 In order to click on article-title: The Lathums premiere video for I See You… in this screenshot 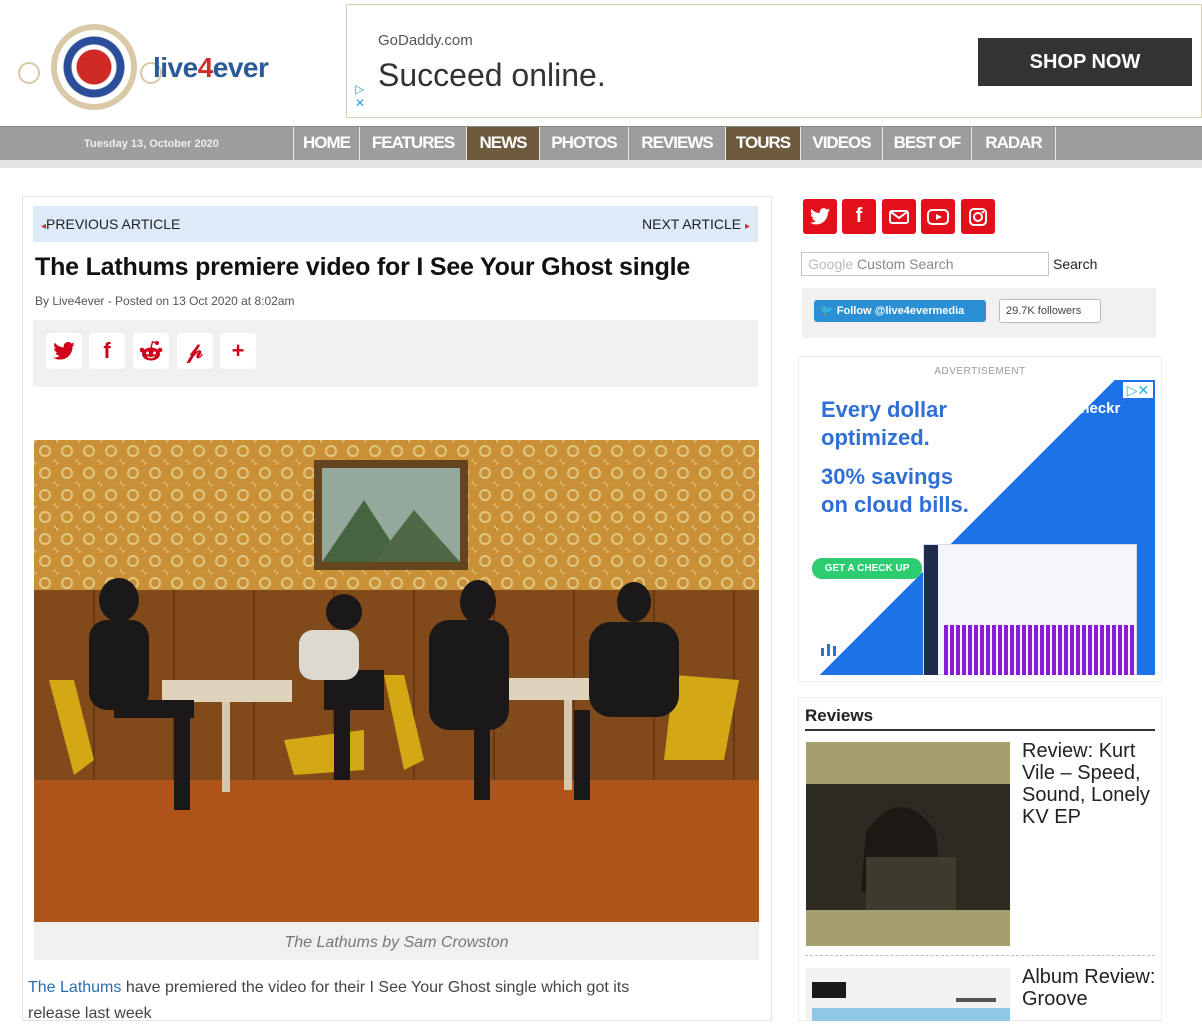, I will do `click(363, 267)`.